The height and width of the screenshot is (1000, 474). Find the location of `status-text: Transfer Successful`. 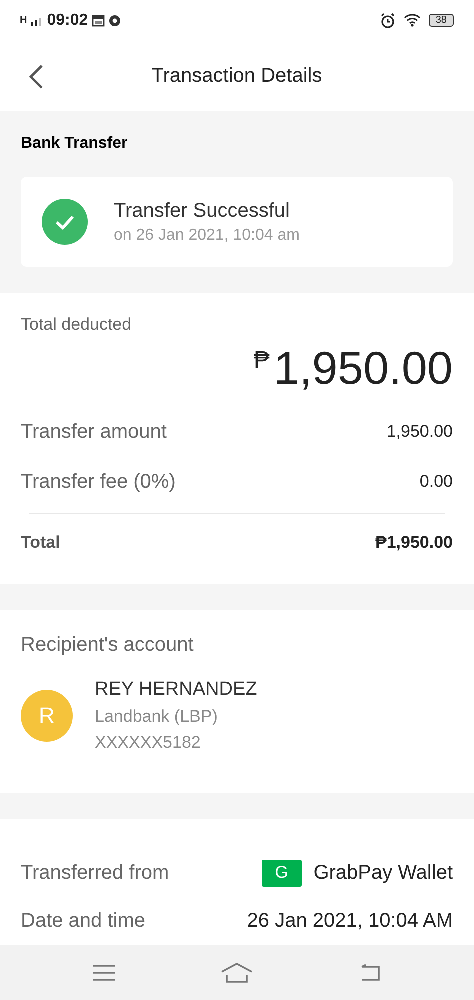

status-text: Transfer Successful is located at coordinates (202, 211).